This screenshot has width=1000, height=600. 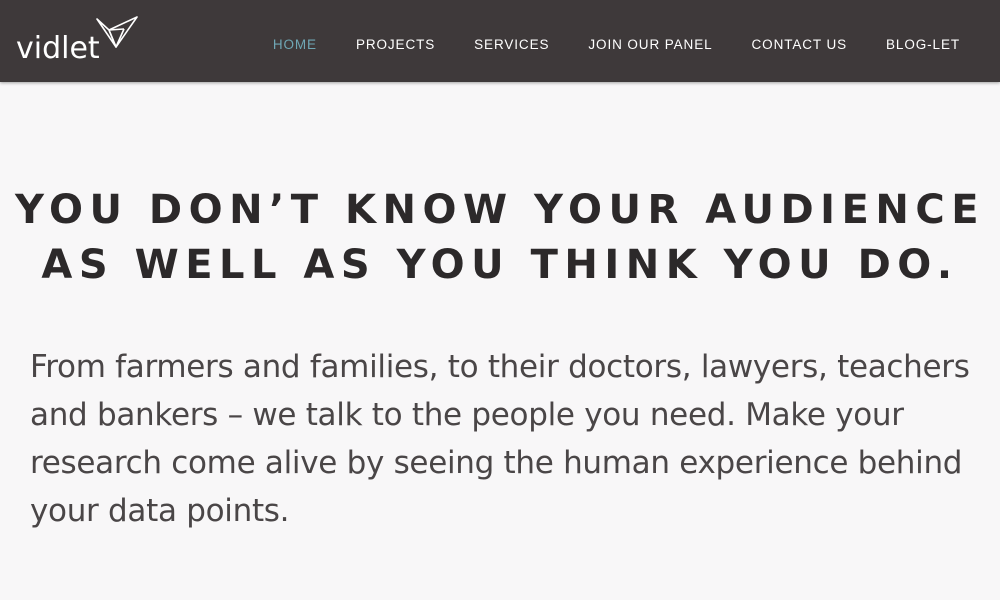 I want to click on nav-home: HOME, so click(x=295, y=45).